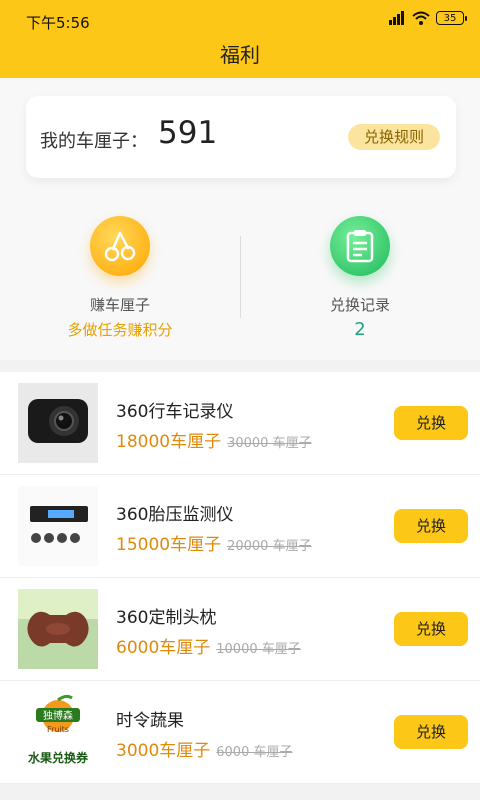 This screenshot has width=480, height=800. What do you see at coordinates (240, 629) in the screenshot?
I see `product-item: 360定制头枕 6000车厘子 10000 车厘子 兑换` at bounding box center [240, 629].